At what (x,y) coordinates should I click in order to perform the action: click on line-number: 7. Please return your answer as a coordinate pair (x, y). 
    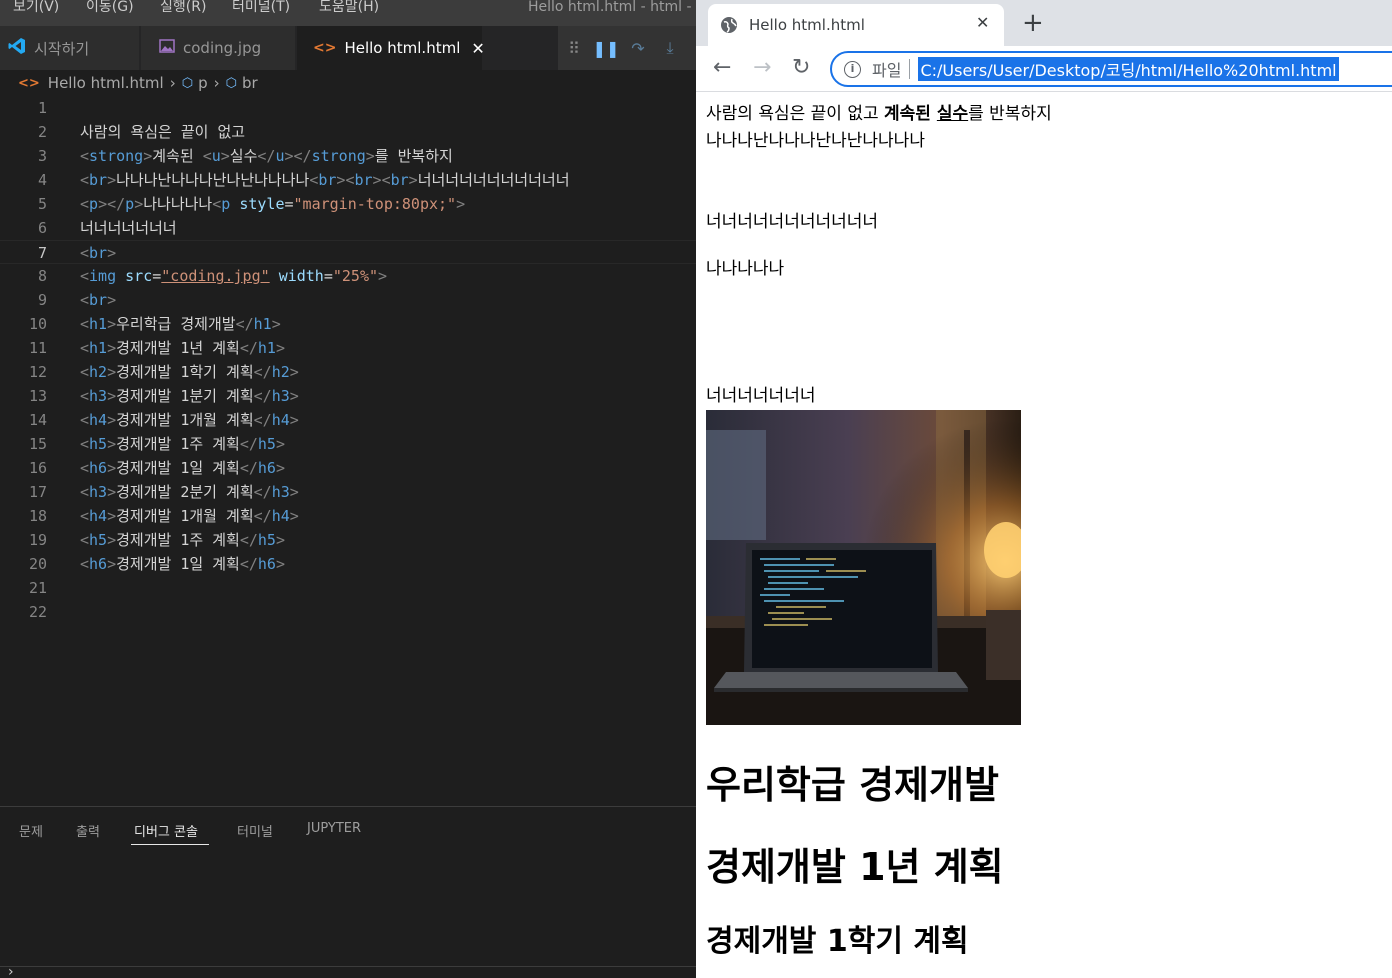
    Looking at the image, I should click on (42, 253).